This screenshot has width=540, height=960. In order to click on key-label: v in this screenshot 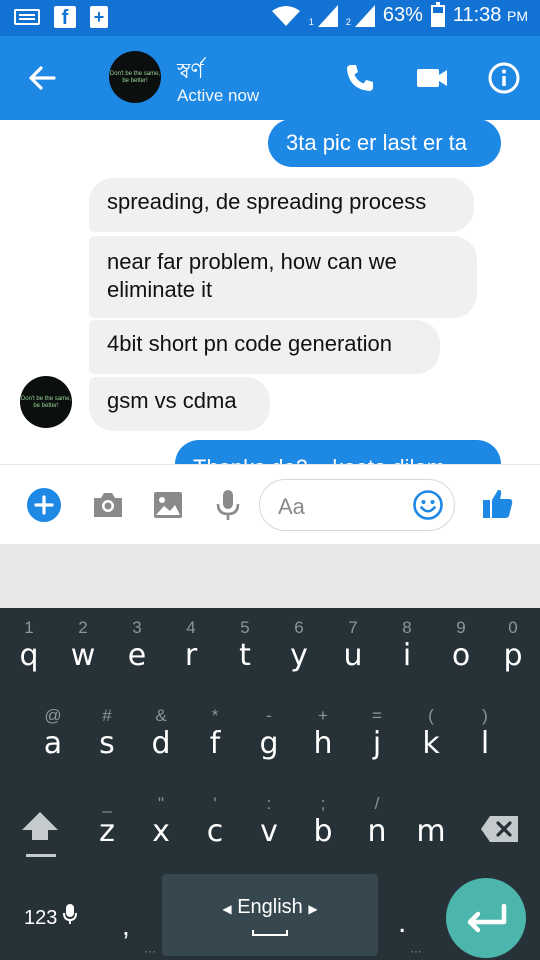, I will do `click(269, 831)`.